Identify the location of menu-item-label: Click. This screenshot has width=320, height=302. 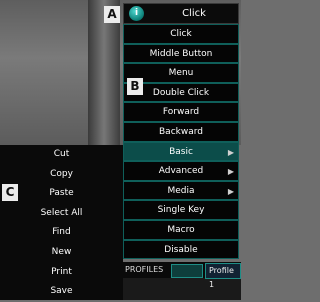
(181, 34).